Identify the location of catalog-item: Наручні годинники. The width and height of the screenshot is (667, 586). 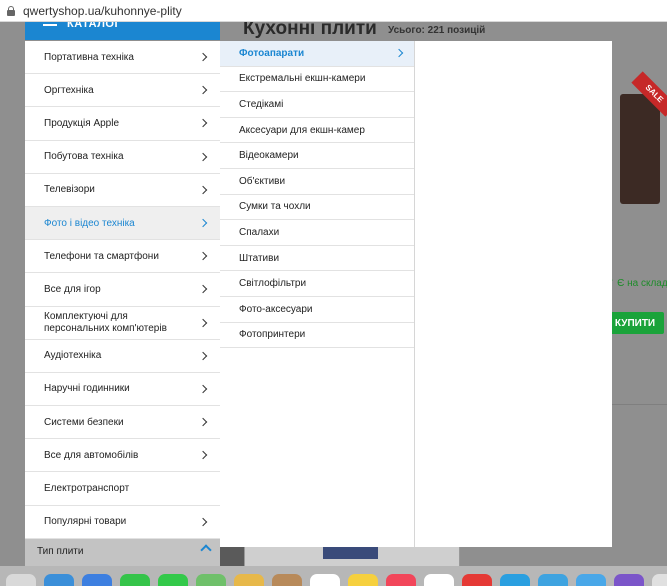
(122, 390).